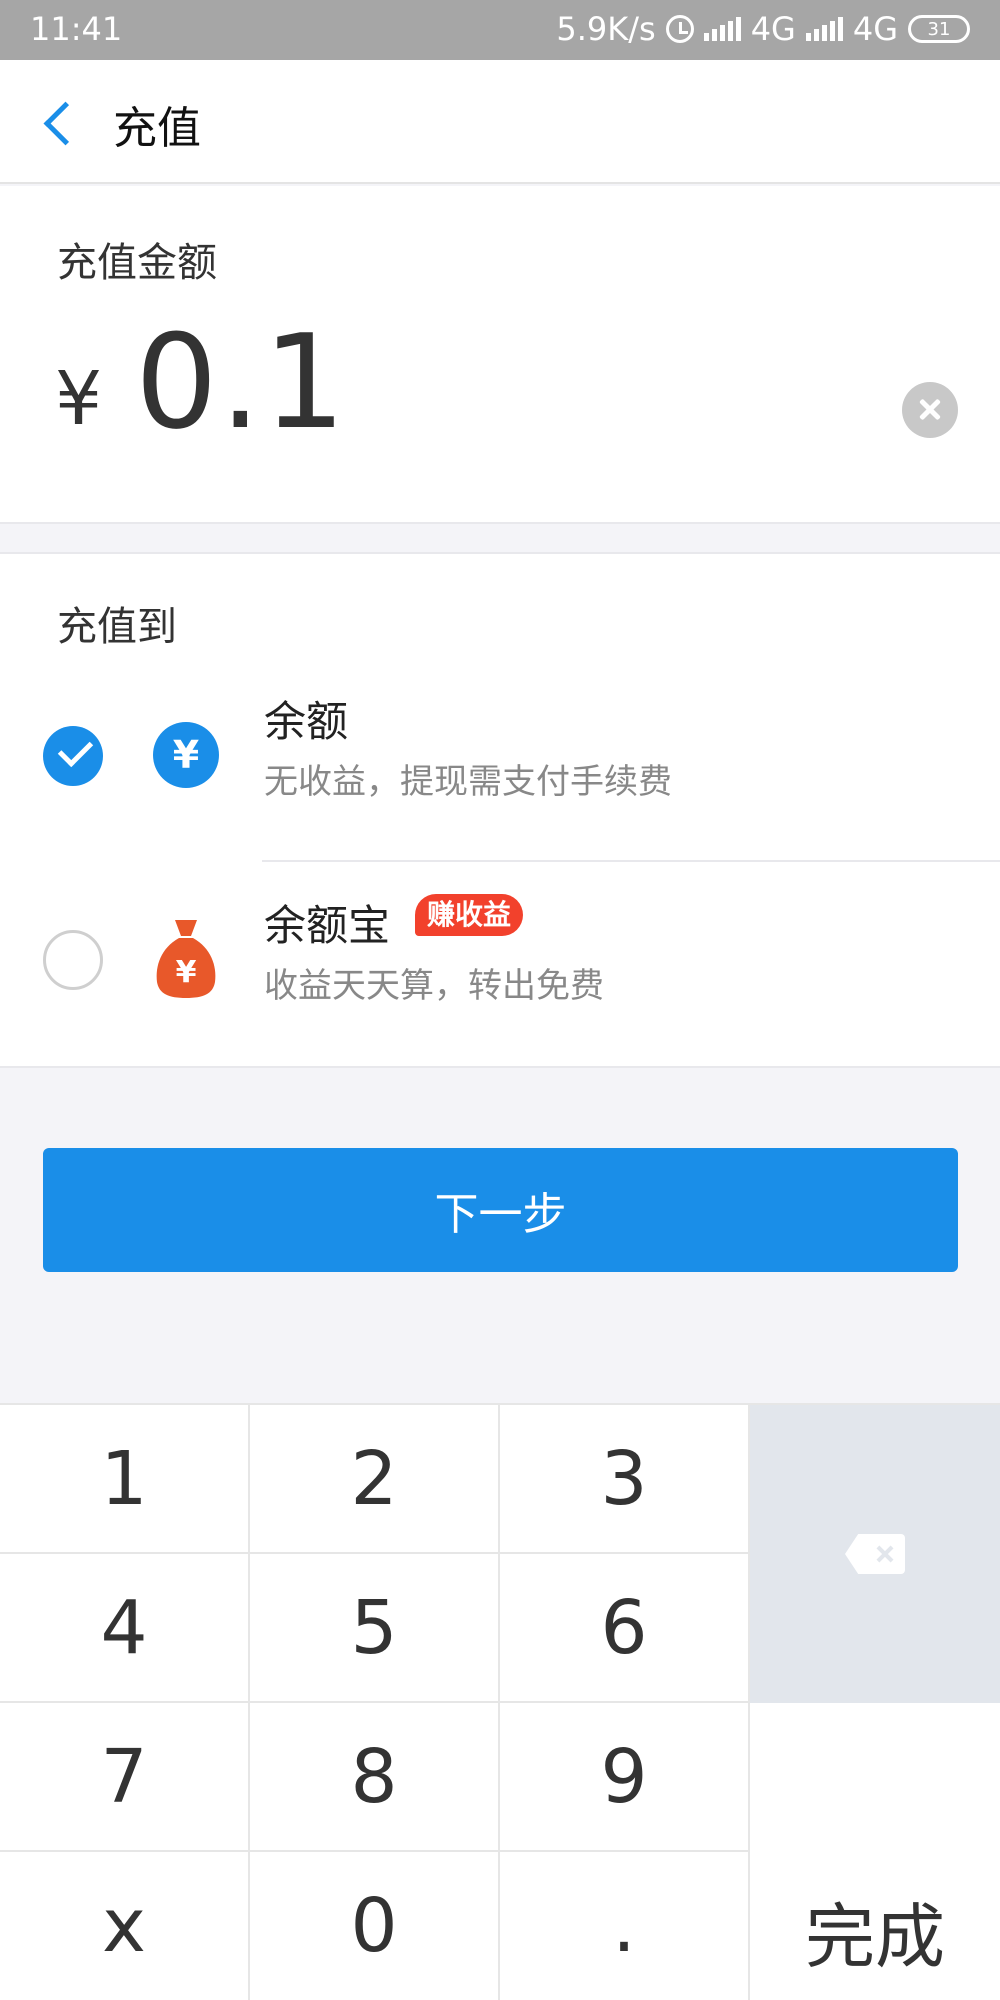 The image size is (1000, 2000). What do you see at coordinates (939, 29) in the screenshot?
I see `battery-icon: 31` at bounding box center [939, 29].